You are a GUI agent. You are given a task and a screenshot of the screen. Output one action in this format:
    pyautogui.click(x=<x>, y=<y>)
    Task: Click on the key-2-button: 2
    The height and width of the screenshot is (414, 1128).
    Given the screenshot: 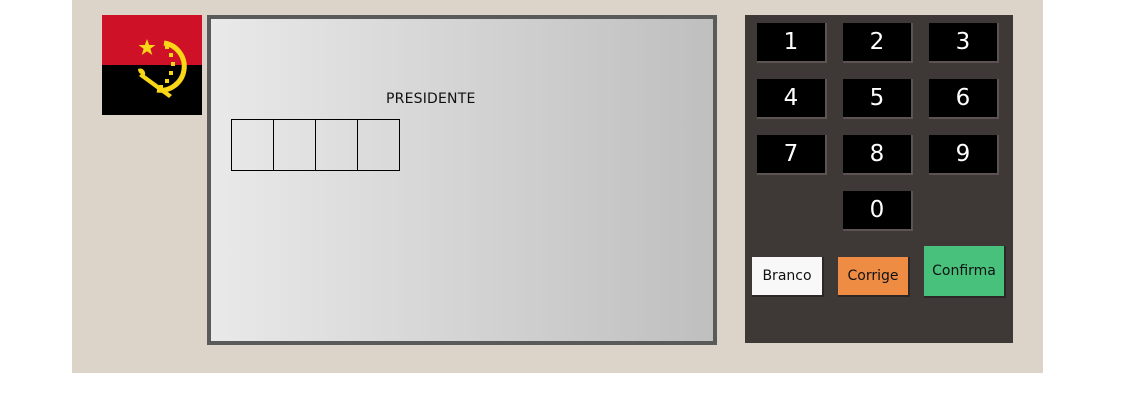 What is the action you would take?
    pyautogui.click(x=878, y=43)
    